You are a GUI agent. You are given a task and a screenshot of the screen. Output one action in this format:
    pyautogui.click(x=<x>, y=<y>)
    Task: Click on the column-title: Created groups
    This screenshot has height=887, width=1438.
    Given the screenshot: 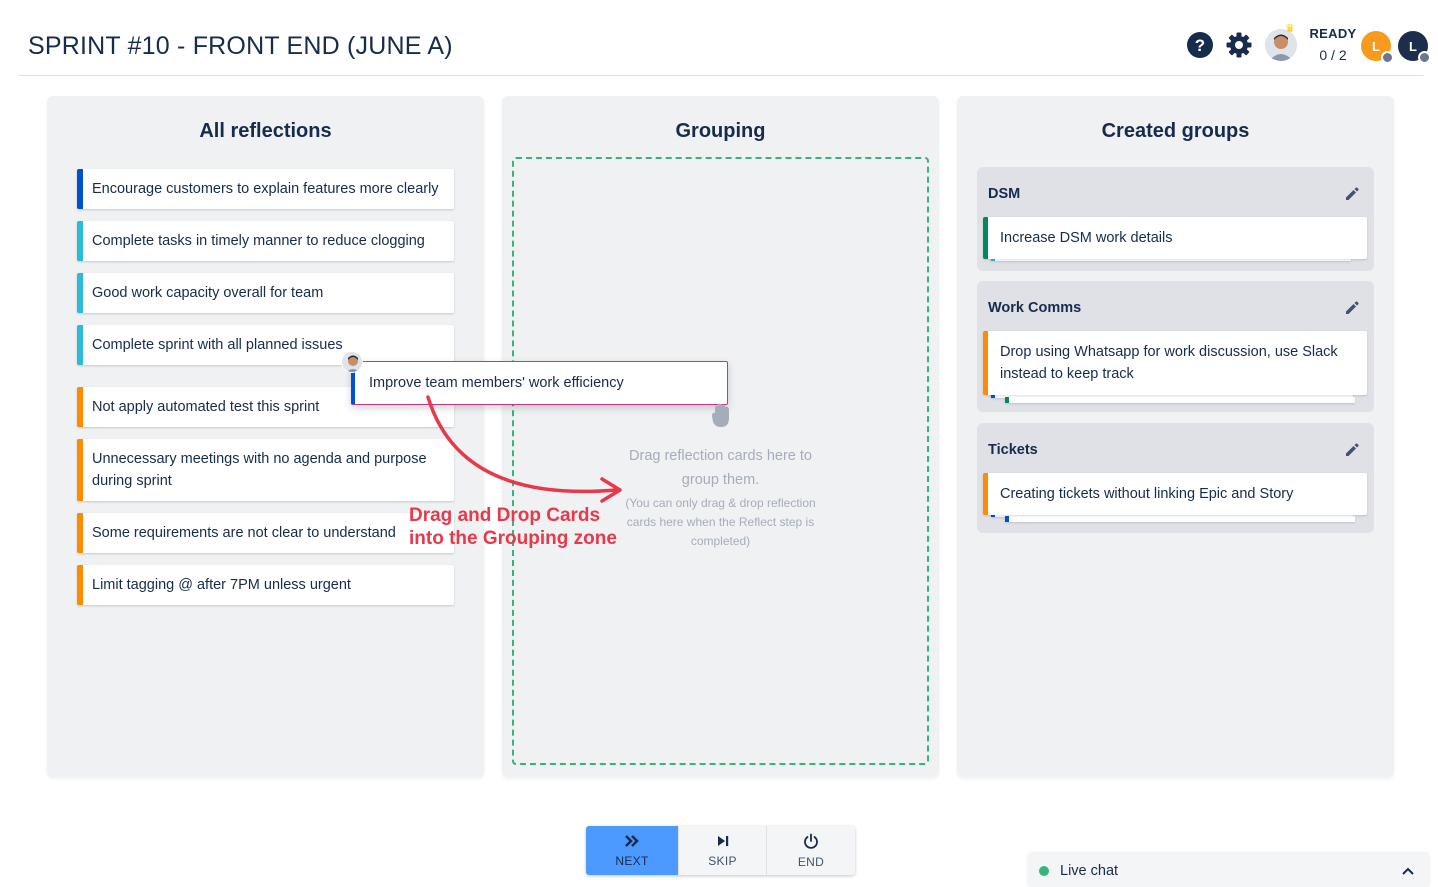 What is the action you would take?
    pyautogui.click(x=1175, y=131)
    